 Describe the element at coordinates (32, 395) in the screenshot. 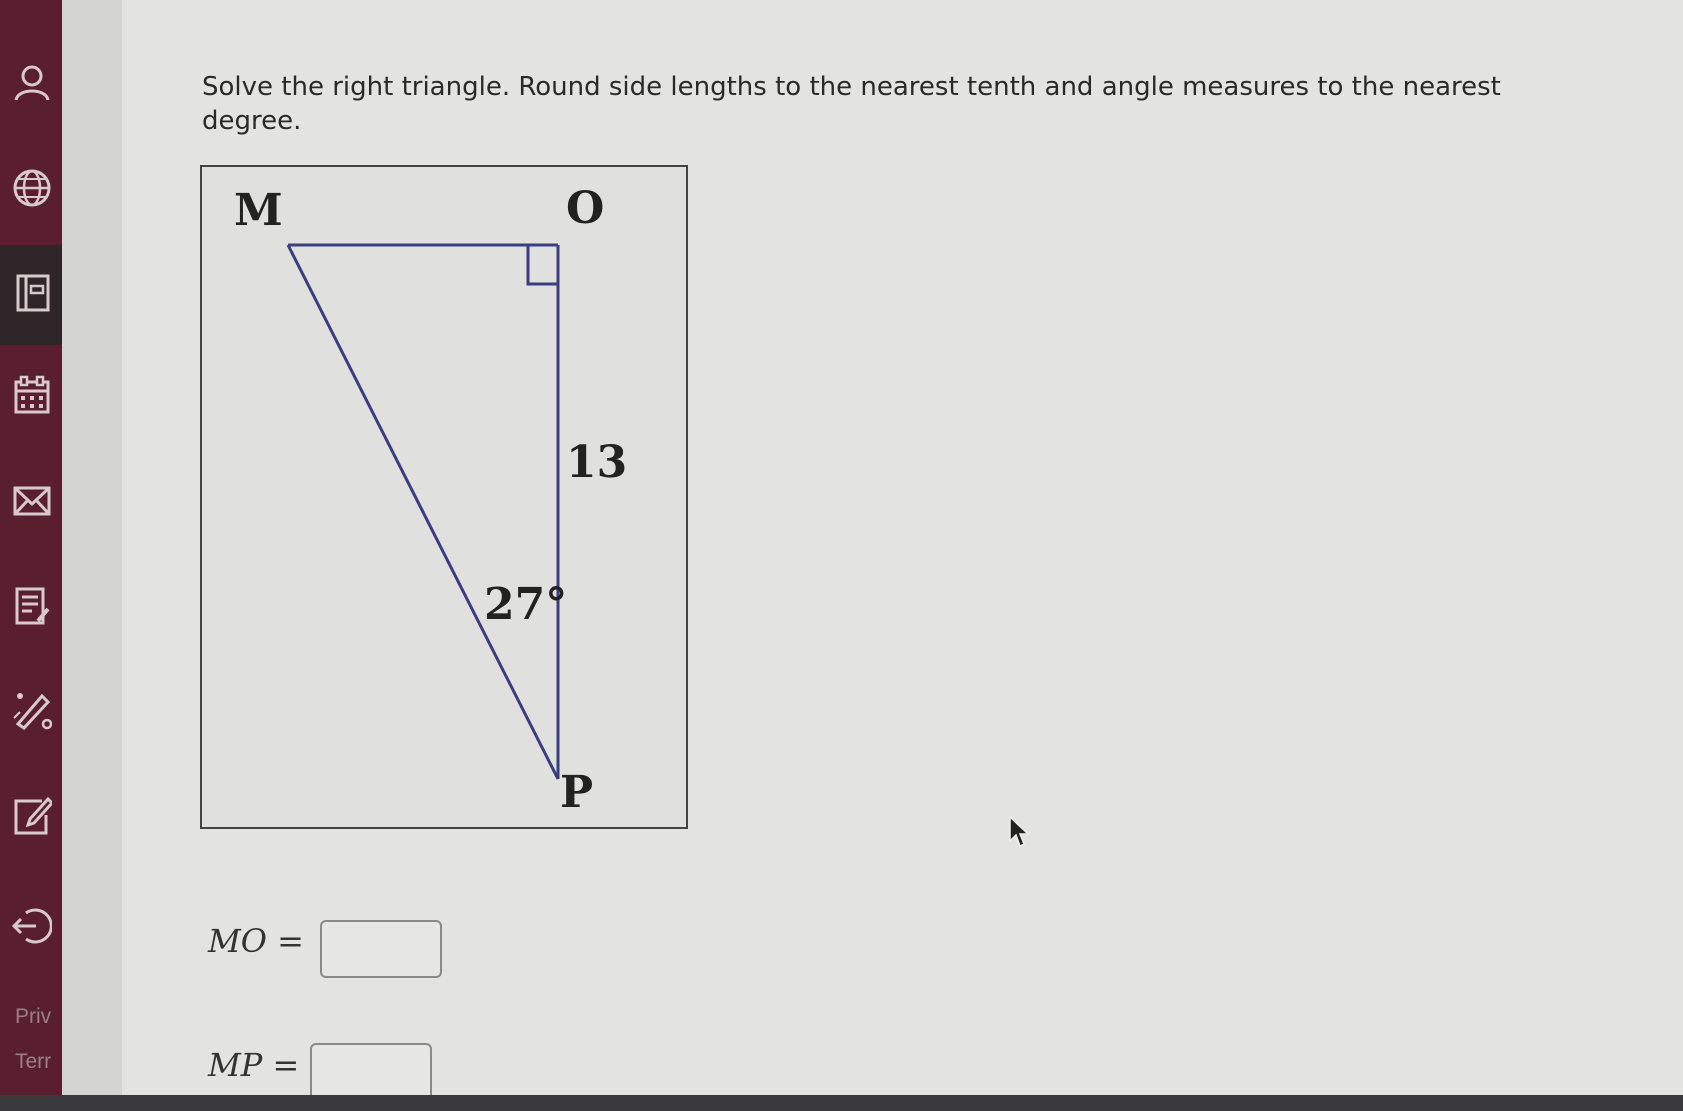

I see `calendar-icon` at that location.